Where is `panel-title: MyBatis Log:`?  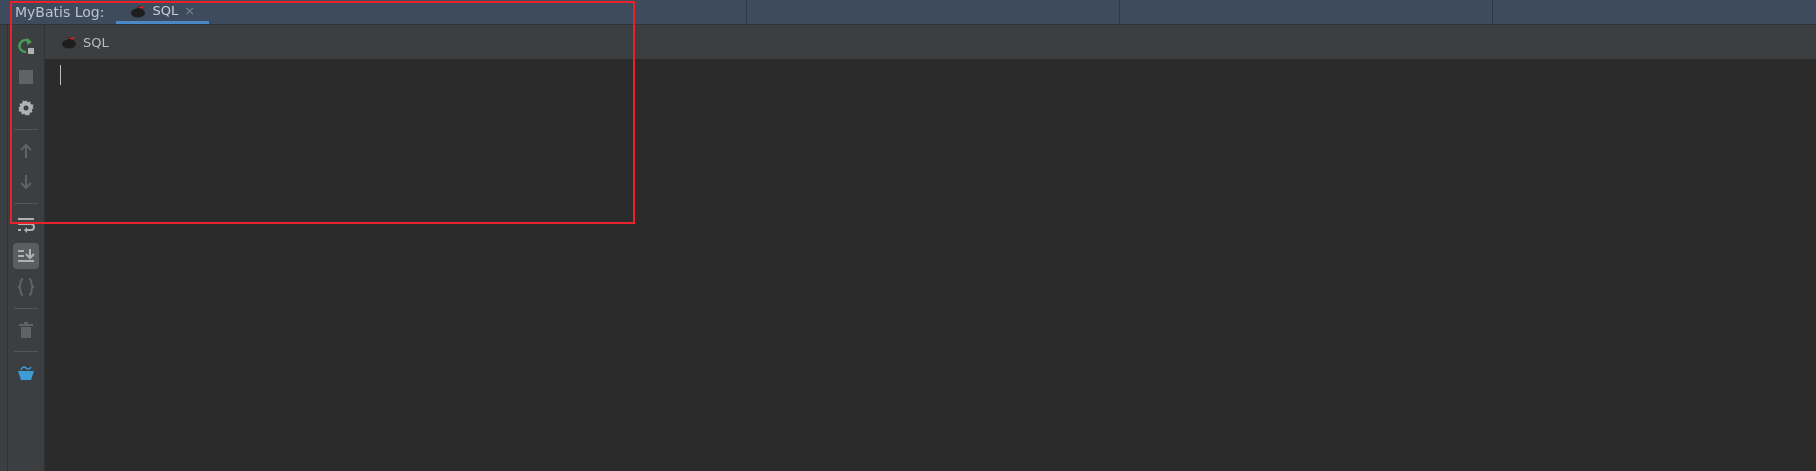 panel-title: MyBatis Log: is located at coordinates (60, 12).